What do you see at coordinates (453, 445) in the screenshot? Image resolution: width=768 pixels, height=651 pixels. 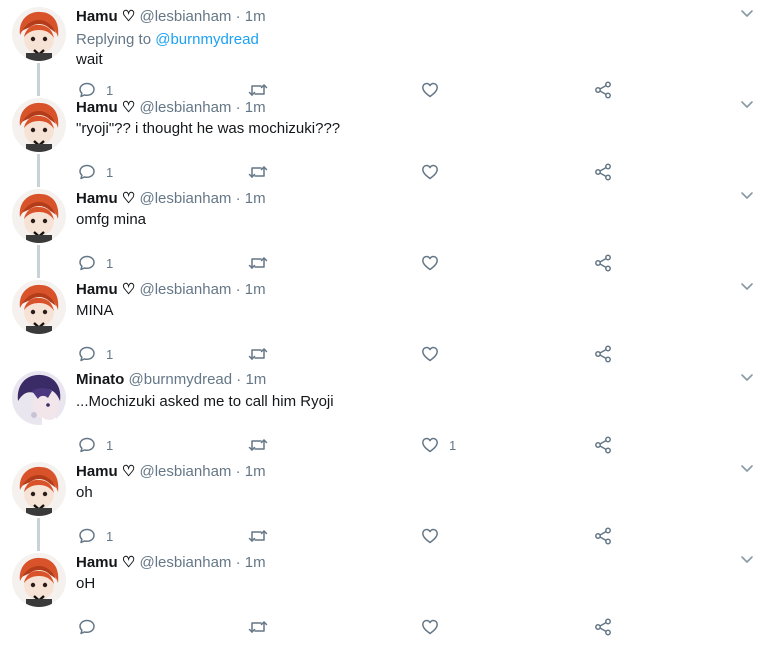 I see `like-count: 1` at bounding box center [453, 445].